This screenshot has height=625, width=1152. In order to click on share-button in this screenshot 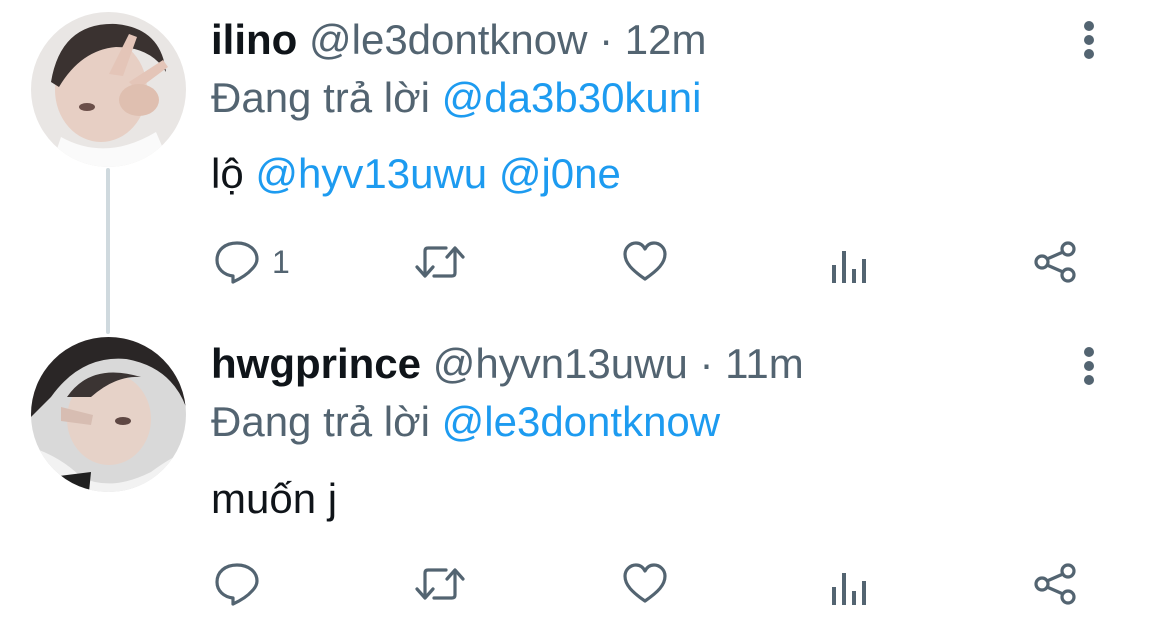, I will do `click(1055, 584)`.